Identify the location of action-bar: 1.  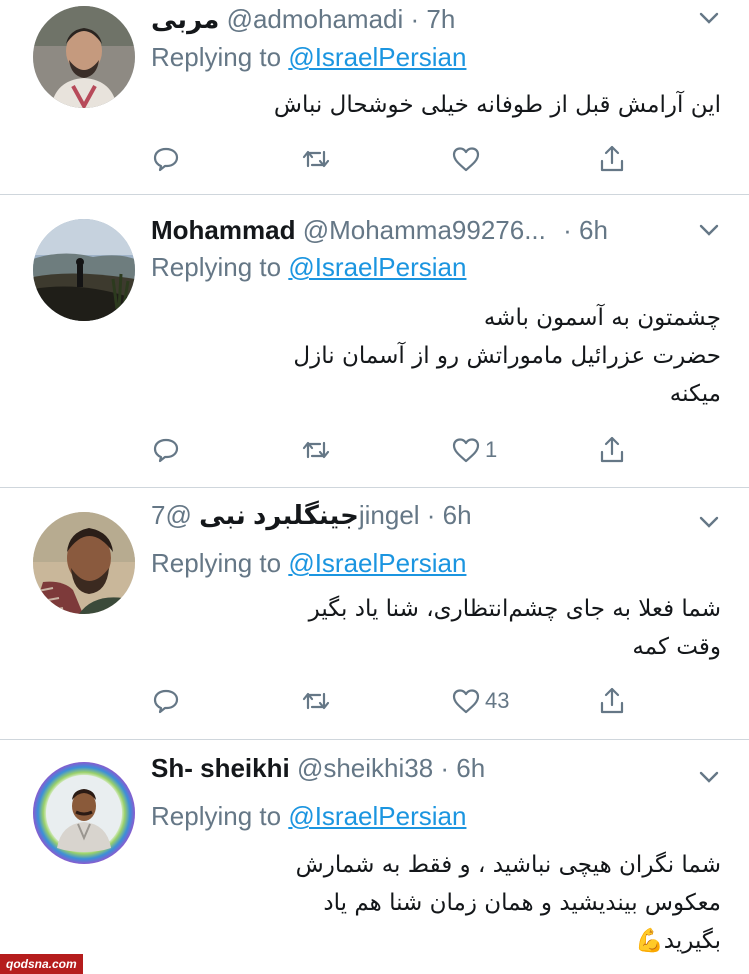
(400, 450).